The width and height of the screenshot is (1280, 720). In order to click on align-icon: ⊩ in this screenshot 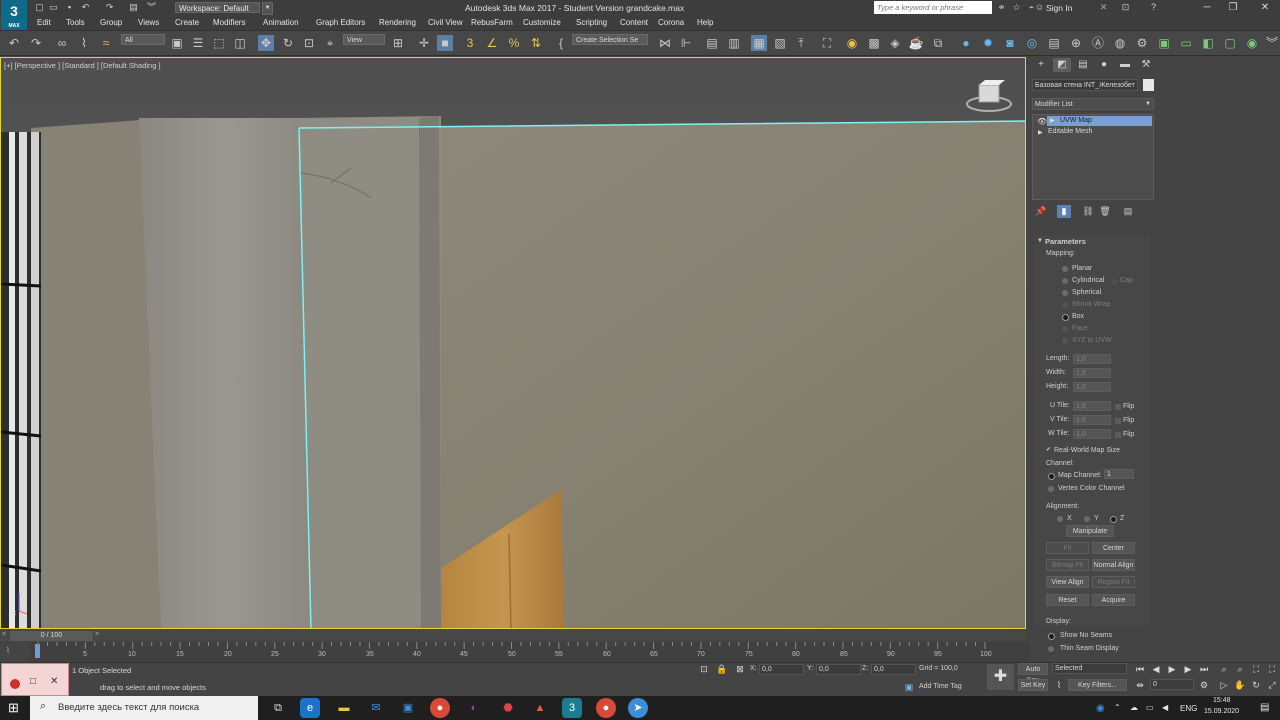, I will do `click(686, 43)`.